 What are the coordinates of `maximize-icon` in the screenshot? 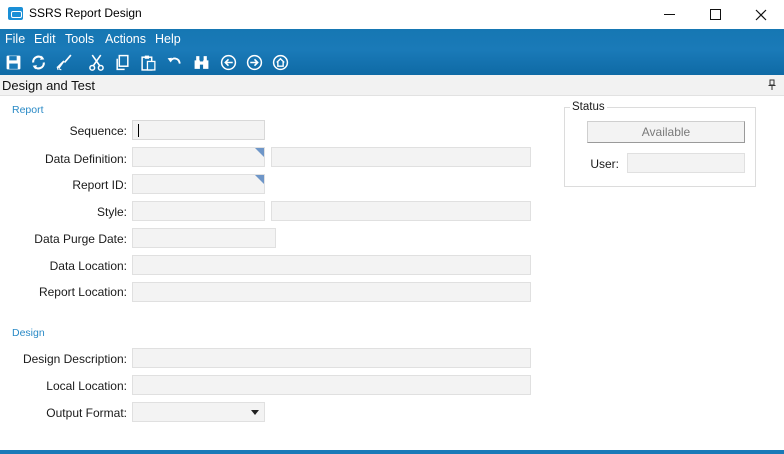 It's located at (715, 14).